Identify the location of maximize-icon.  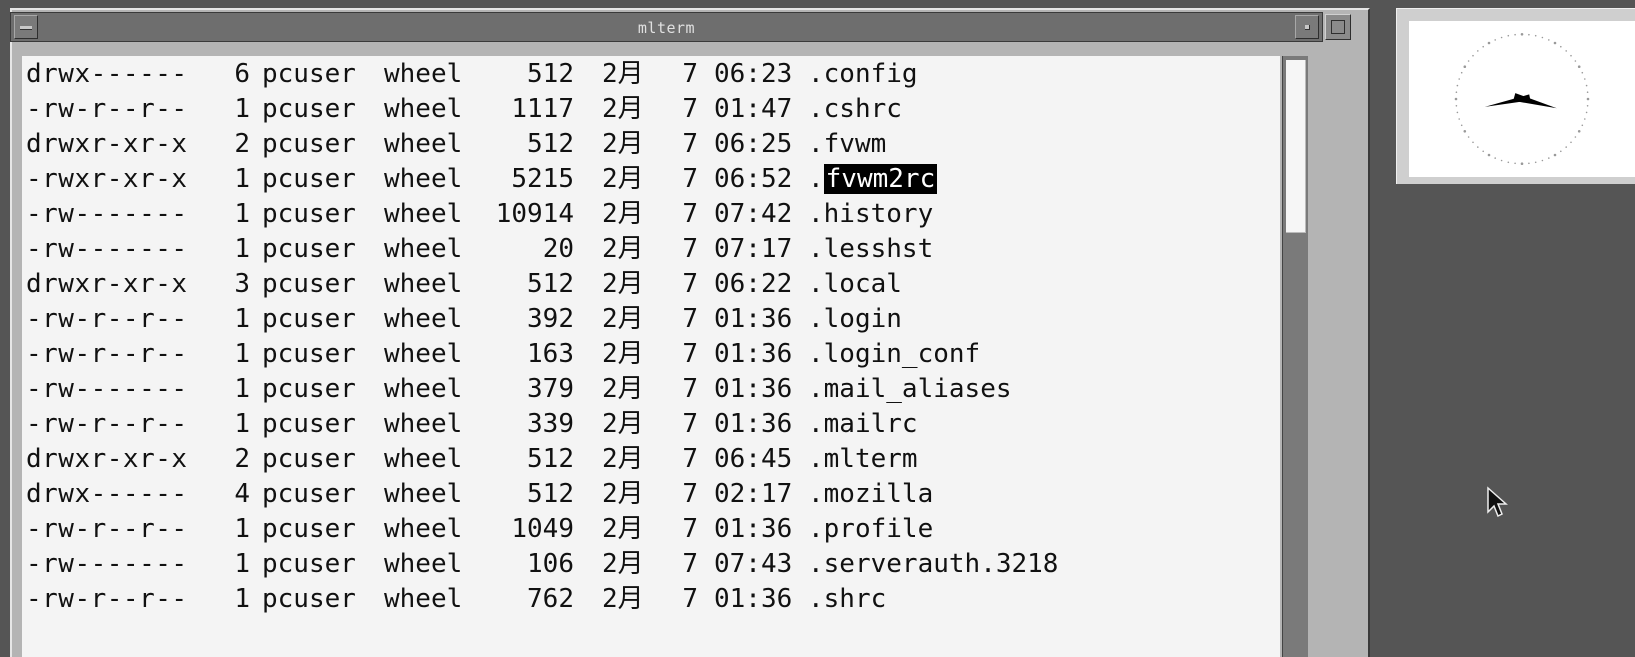
(1338, 27).